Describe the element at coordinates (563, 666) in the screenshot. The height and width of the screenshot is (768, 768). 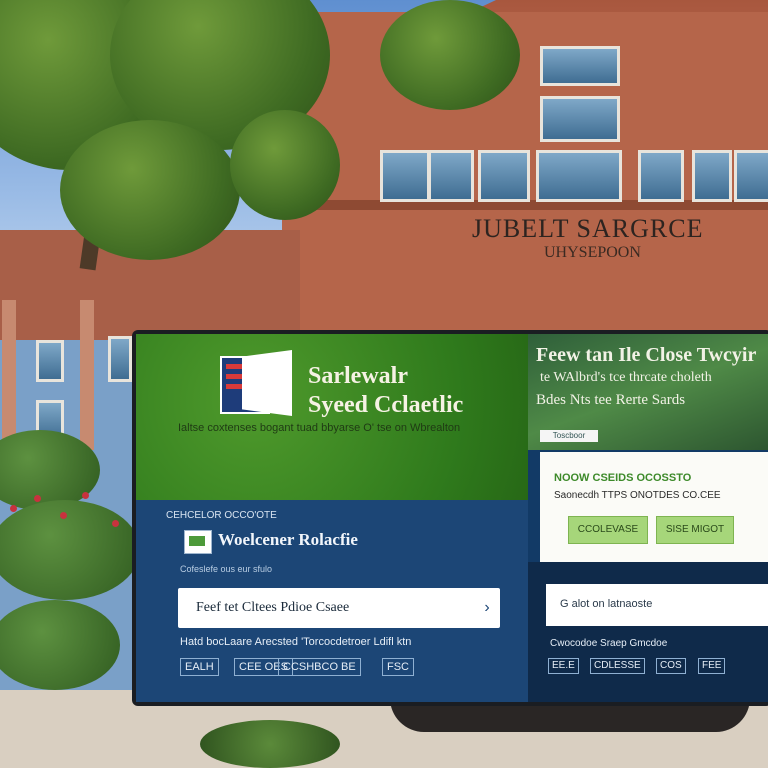
I see `secondary-tag: EE.E` at that location.